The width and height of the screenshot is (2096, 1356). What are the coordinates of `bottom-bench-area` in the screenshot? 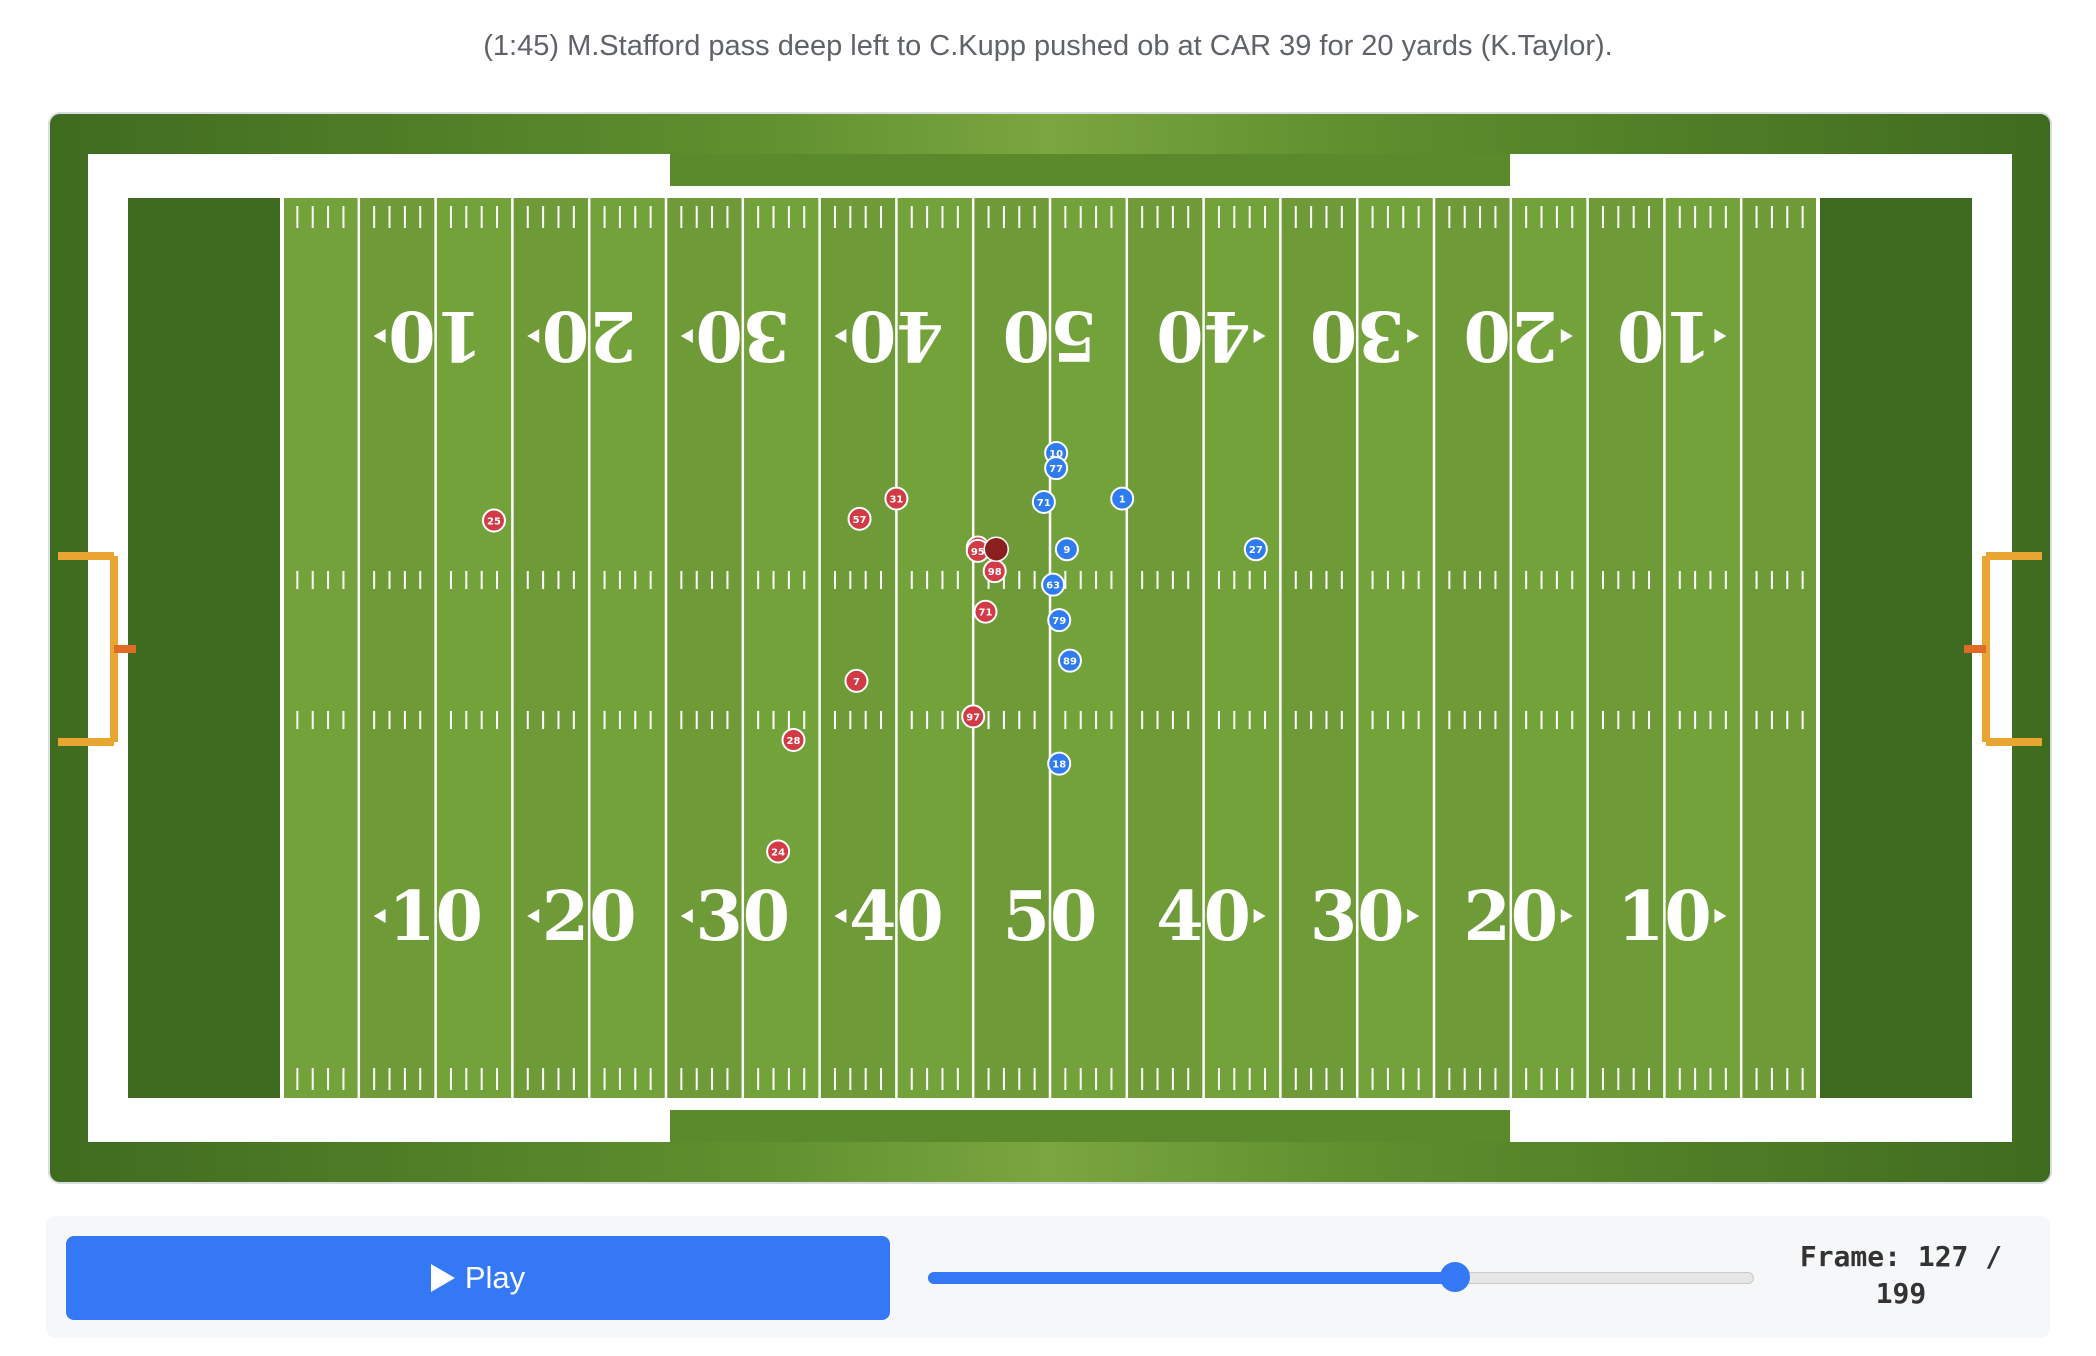 It's located at (1090, 1126).